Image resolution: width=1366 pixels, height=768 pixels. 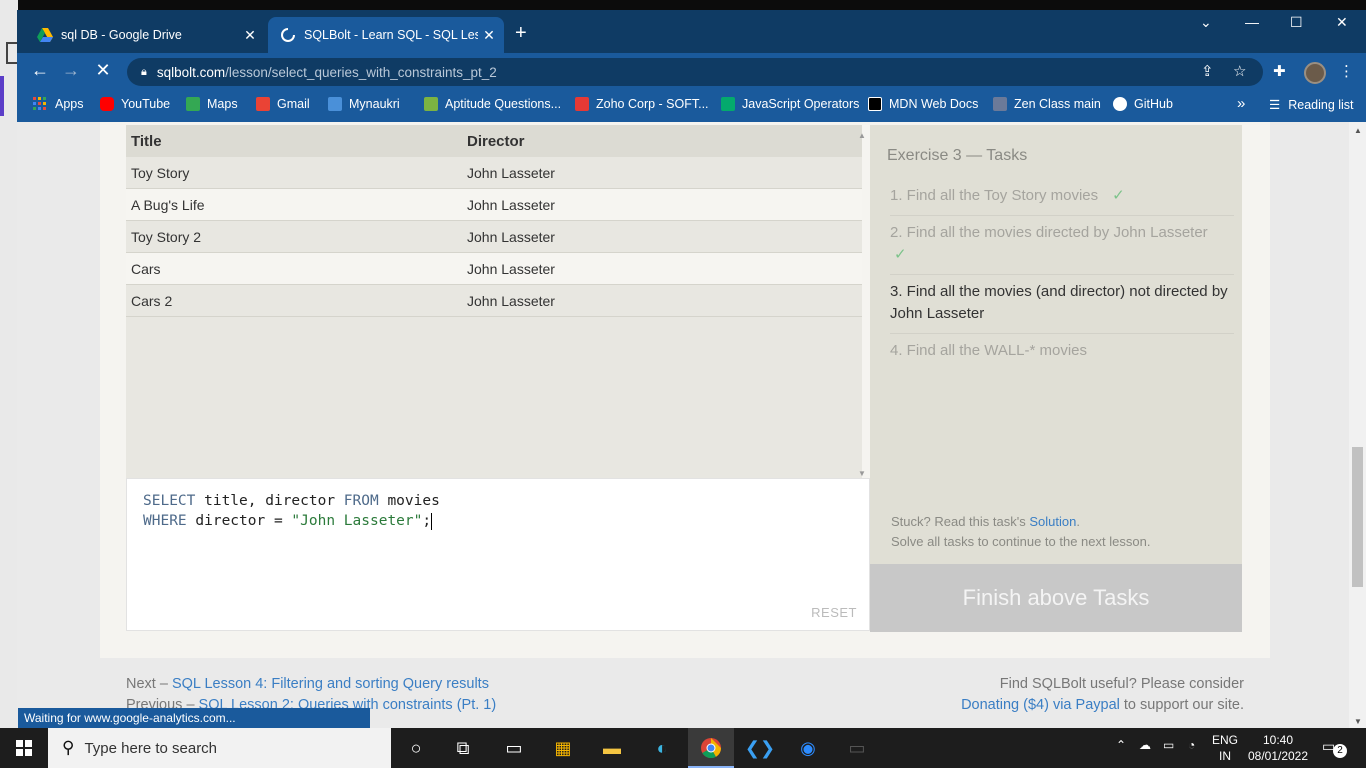 What do you see at coordinates (511, 204) in the screenshot?
I see `cell-director: John Lasseter` at bounding box center [511, 204].